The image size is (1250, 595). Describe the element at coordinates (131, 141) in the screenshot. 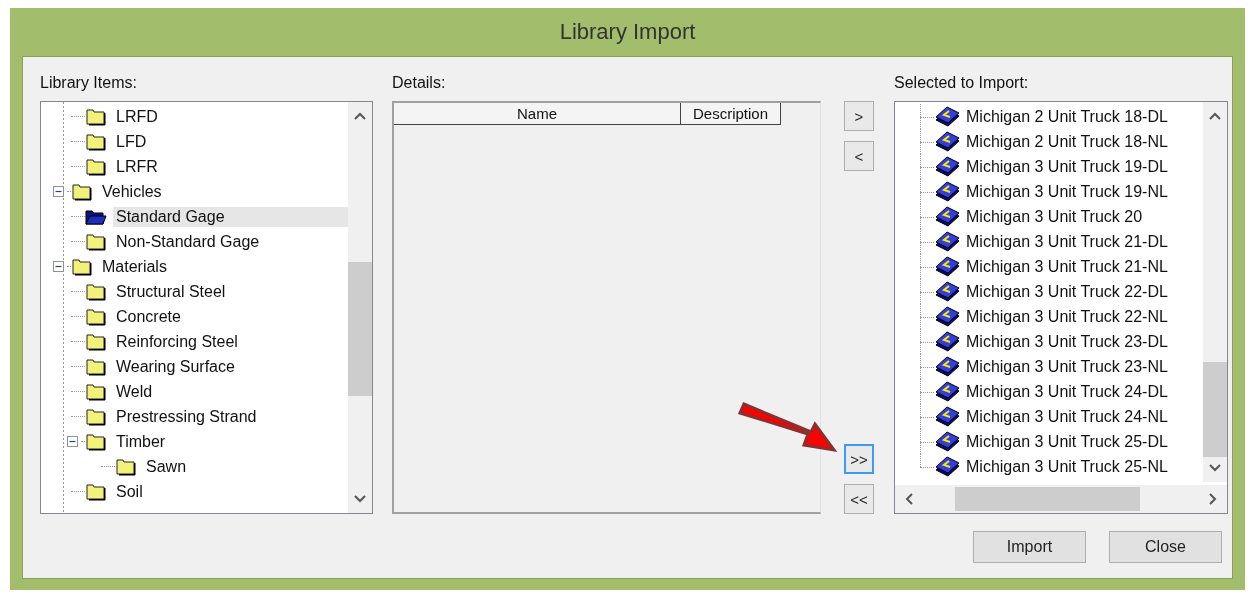

I see `tree-item: LFD` at that location.